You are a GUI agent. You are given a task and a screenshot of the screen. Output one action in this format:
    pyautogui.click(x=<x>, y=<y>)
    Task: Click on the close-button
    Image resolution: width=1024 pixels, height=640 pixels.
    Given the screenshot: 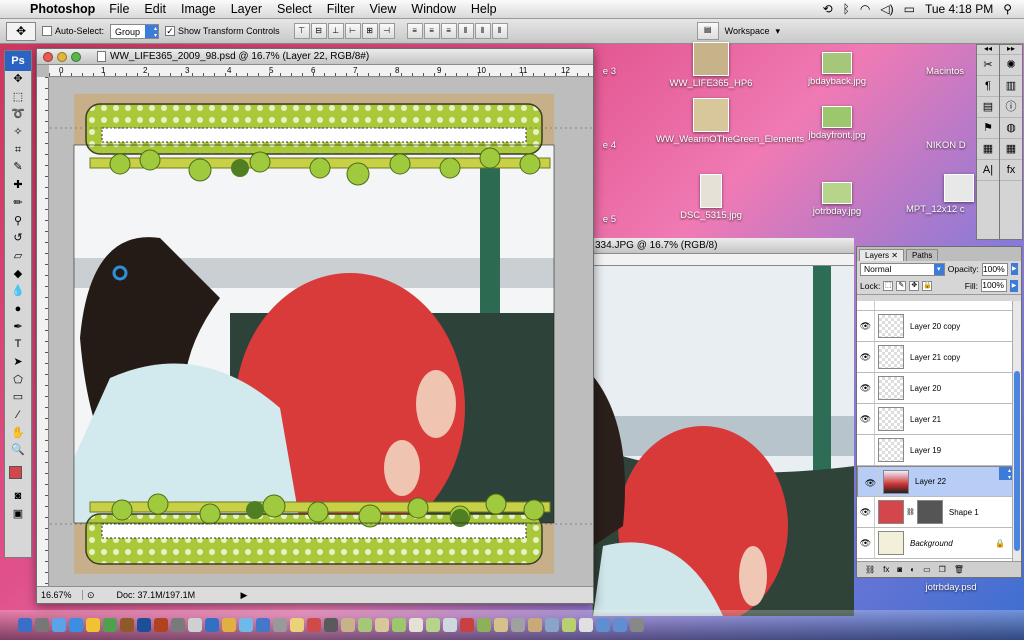 What is the action you would take?
    pyautogui.click(x=48, y=56)
    